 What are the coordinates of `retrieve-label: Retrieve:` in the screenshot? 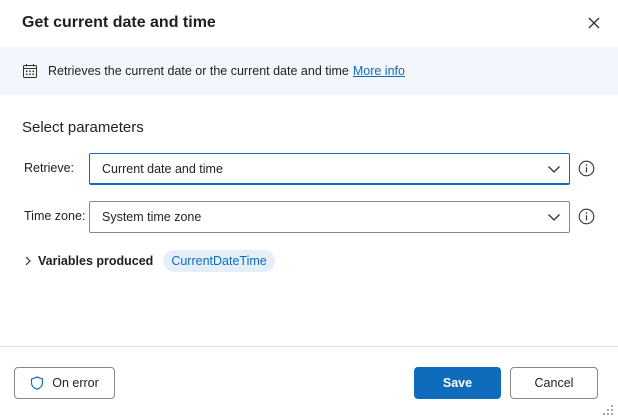 It's located at (49, 168).